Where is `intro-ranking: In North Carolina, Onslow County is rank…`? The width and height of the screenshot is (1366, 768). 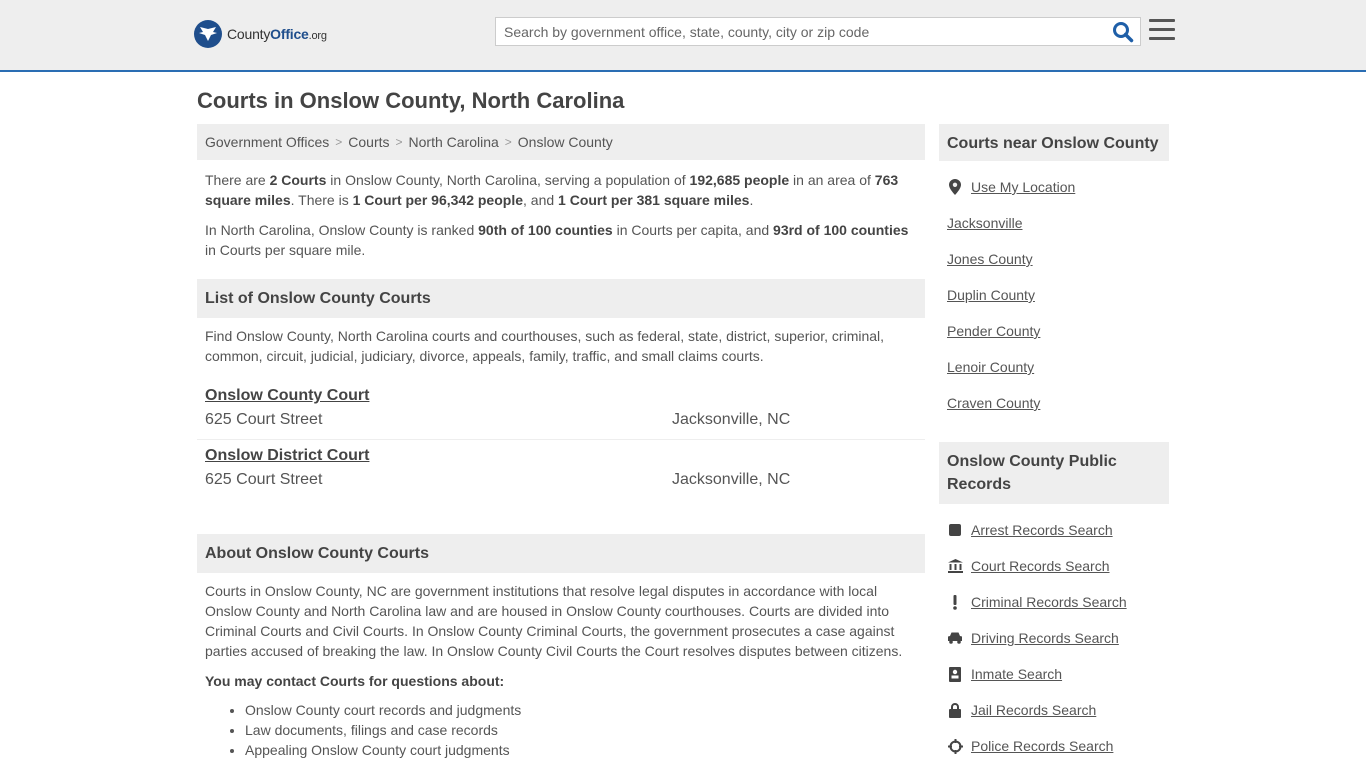
intro-ranking: In North Carolina, Onslow County is rank… is located at coordinates (561, 240).